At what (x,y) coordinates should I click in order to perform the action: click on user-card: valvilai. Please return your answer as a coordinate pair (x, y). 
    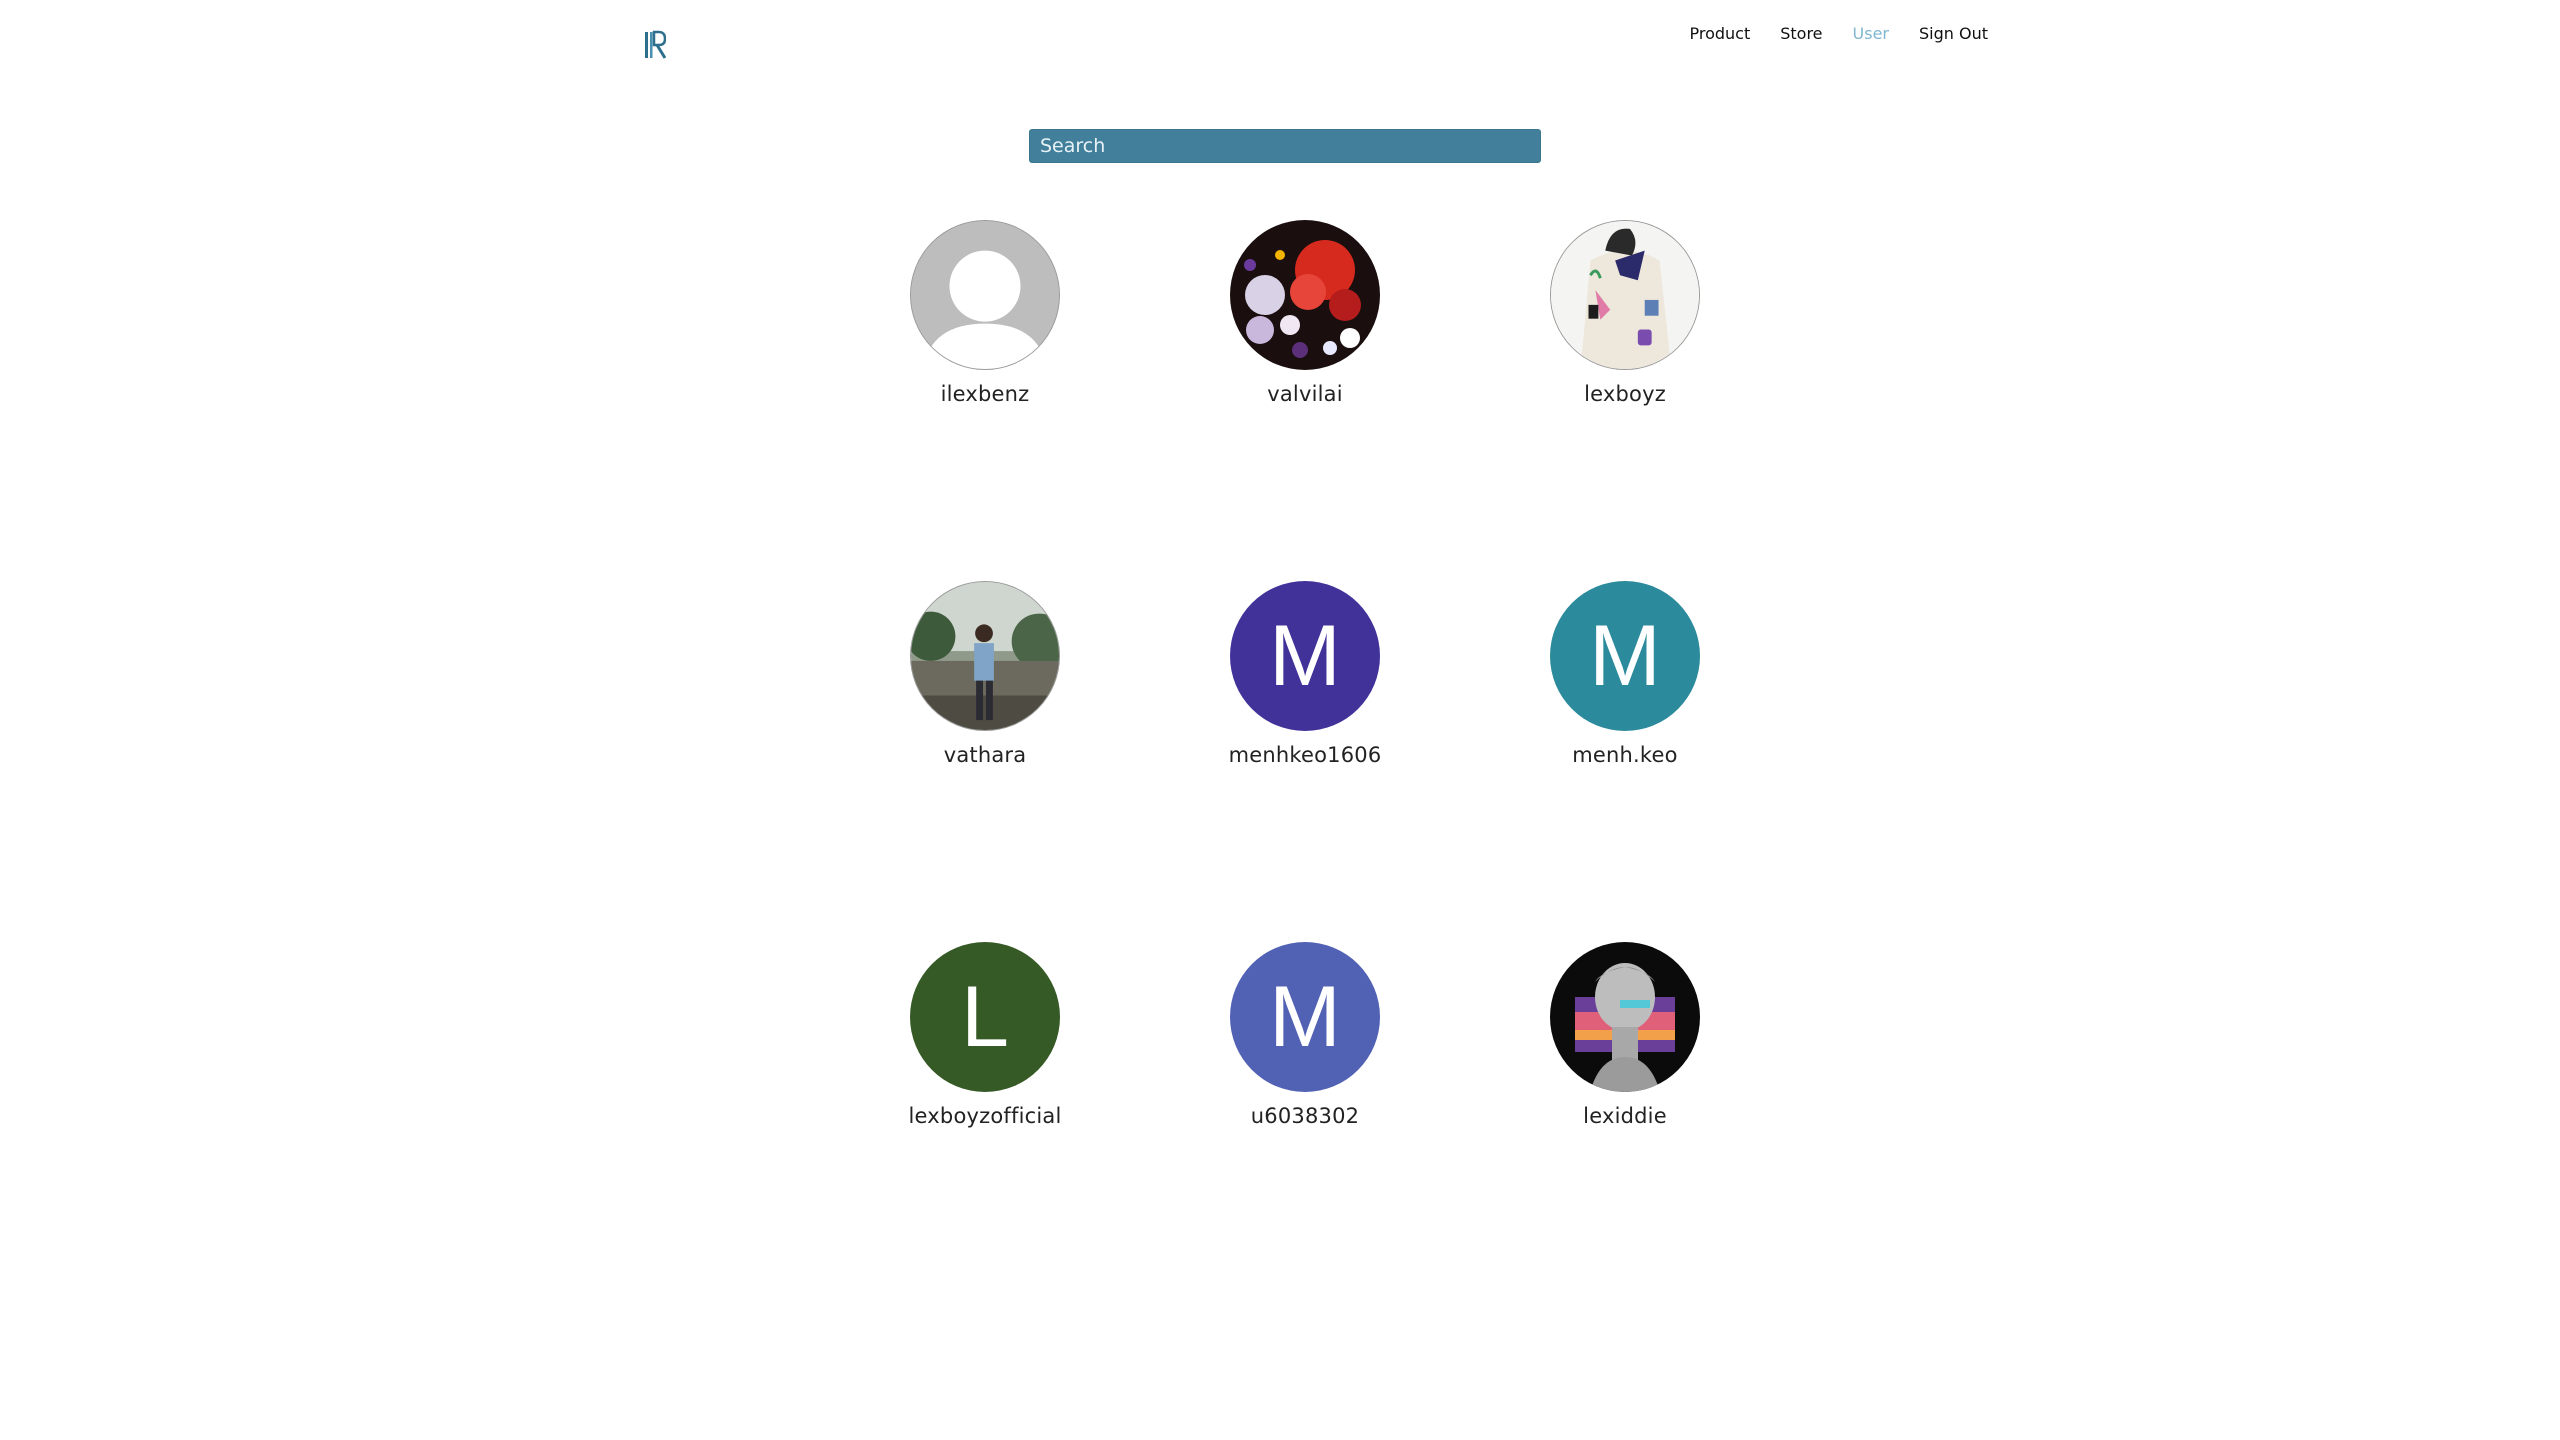
    Looking at the image, I should click on (1305, 400).